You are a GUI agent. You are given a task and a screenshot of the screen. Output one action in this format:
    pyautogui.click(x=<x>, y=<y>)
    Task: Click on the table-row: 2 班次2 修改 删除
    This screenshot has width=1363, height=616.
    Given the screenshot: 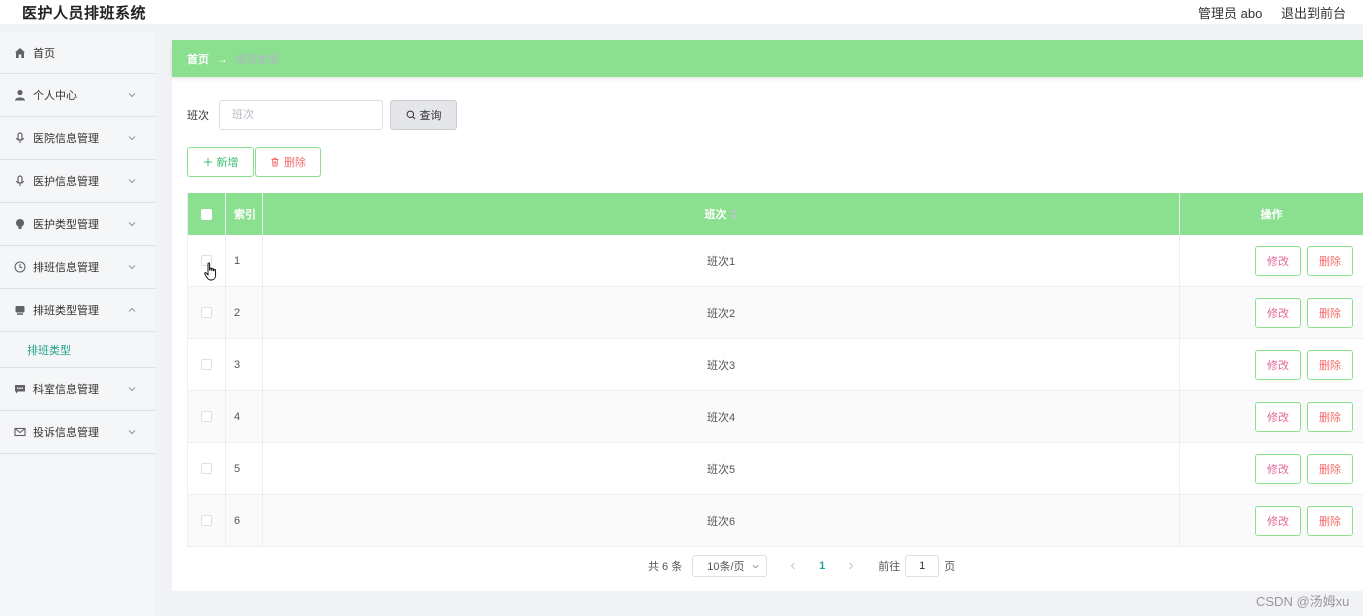 What is the action you would take?
    pyautogui.click(x=775, y=313)
    